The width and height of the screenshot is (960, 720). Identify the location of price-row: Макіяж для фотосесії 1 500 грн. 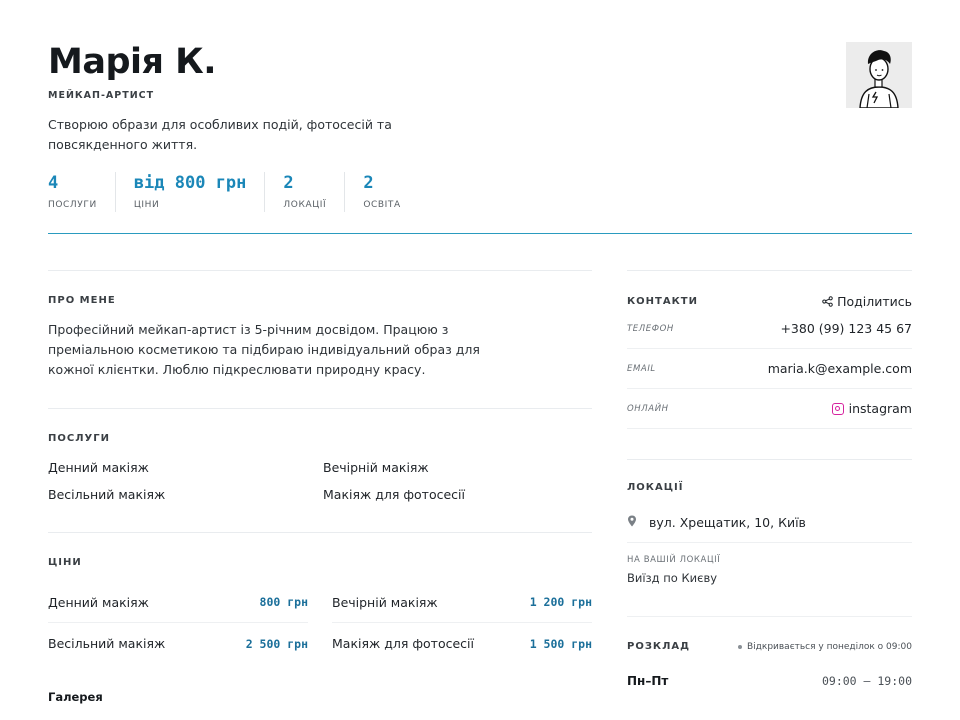
(462, 643).